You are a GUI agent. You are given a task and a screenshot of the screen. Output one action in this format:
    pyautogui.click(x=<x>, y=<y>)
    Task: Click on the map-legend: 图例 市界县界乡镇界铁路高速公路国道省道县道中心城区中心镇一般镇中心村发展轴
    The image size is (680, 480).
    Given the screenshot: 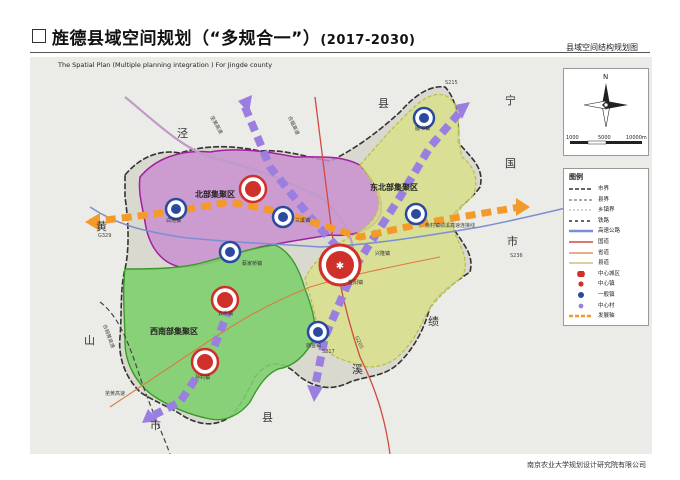 What is the action you would take?
    pyautogui.click(x=606, y=247)
    